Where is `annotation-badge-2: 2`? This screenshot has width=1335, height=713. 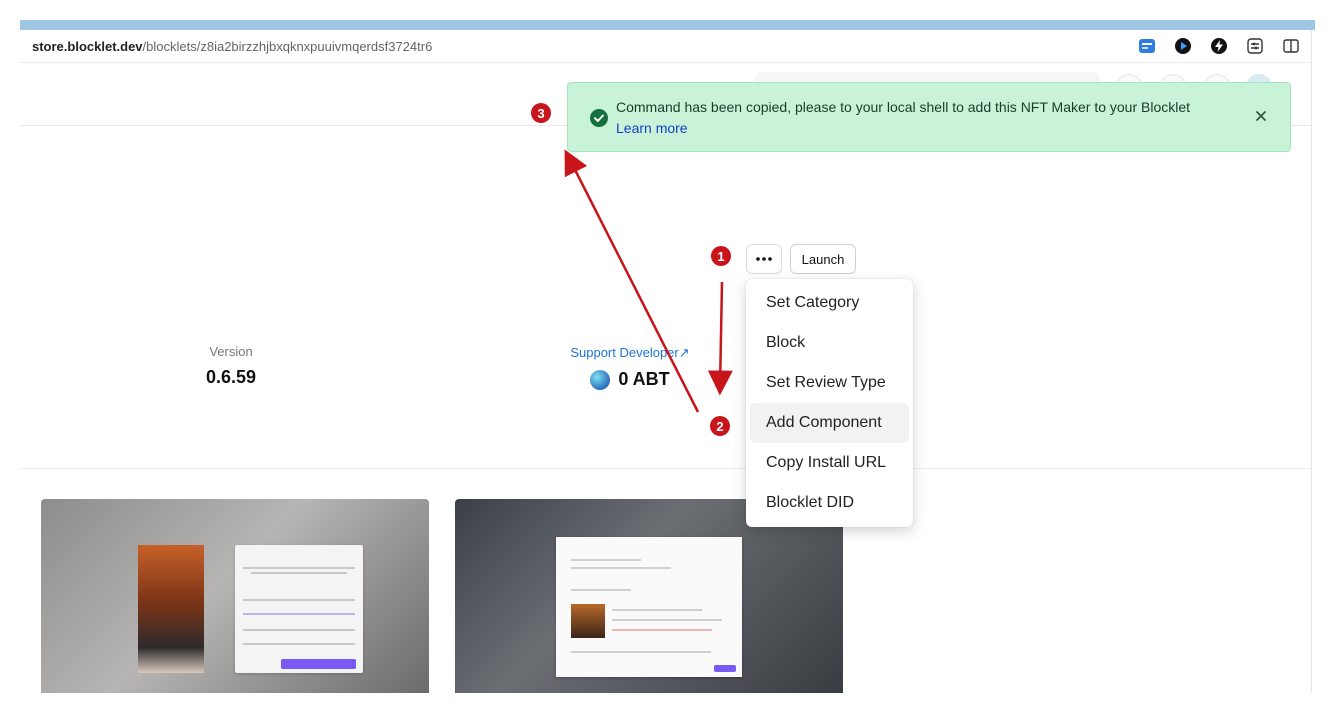 annotation-badge-2: 2 is located at coordinates (720, 426).